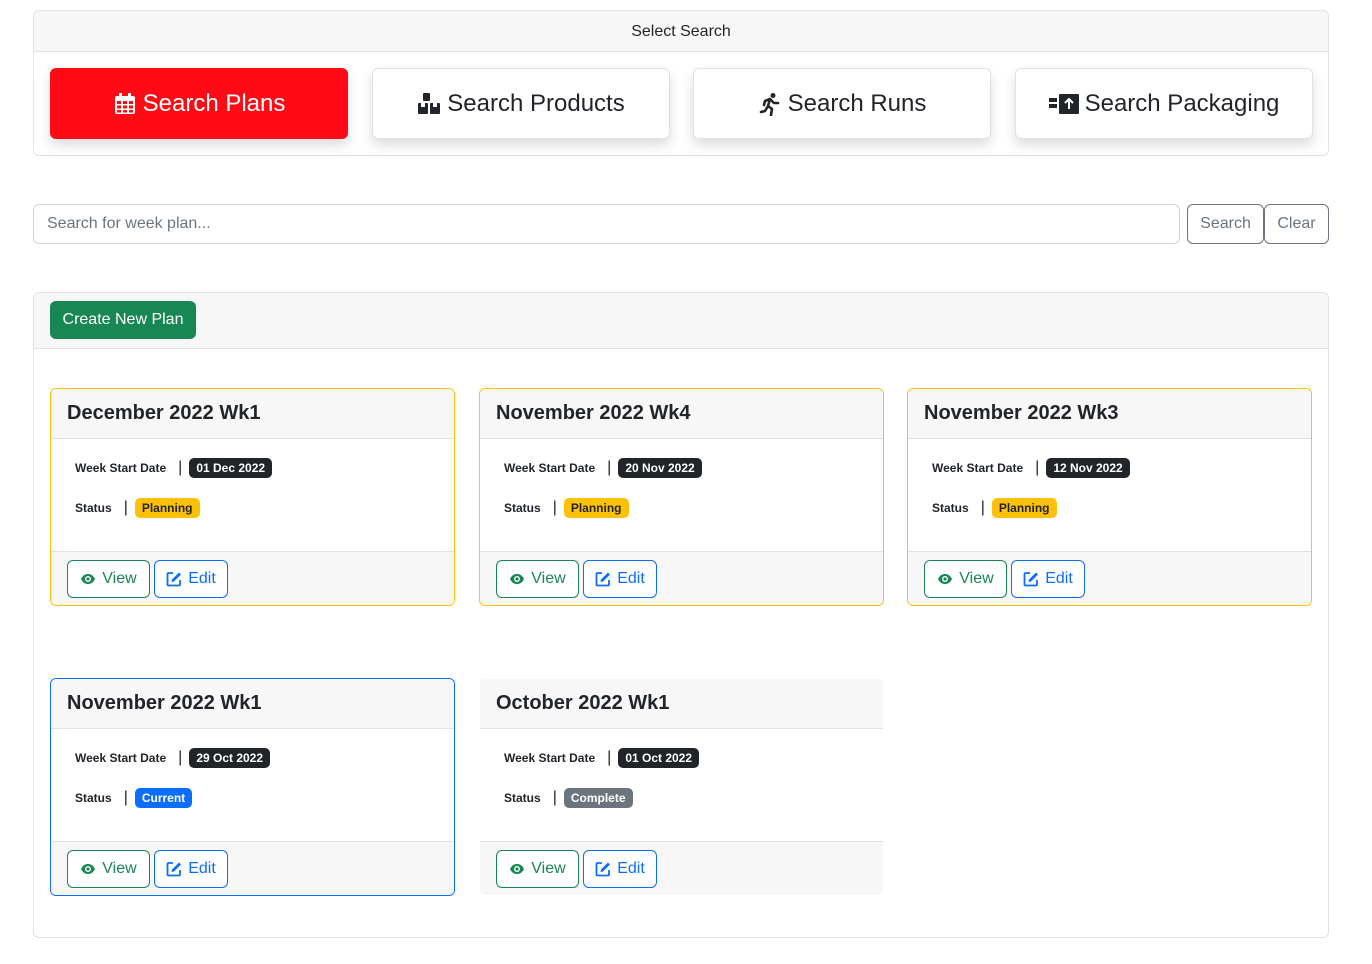 This screenshot has height=964, width=1372. I want to click on tab-search-products-label: Search Products, so click(536, 103).